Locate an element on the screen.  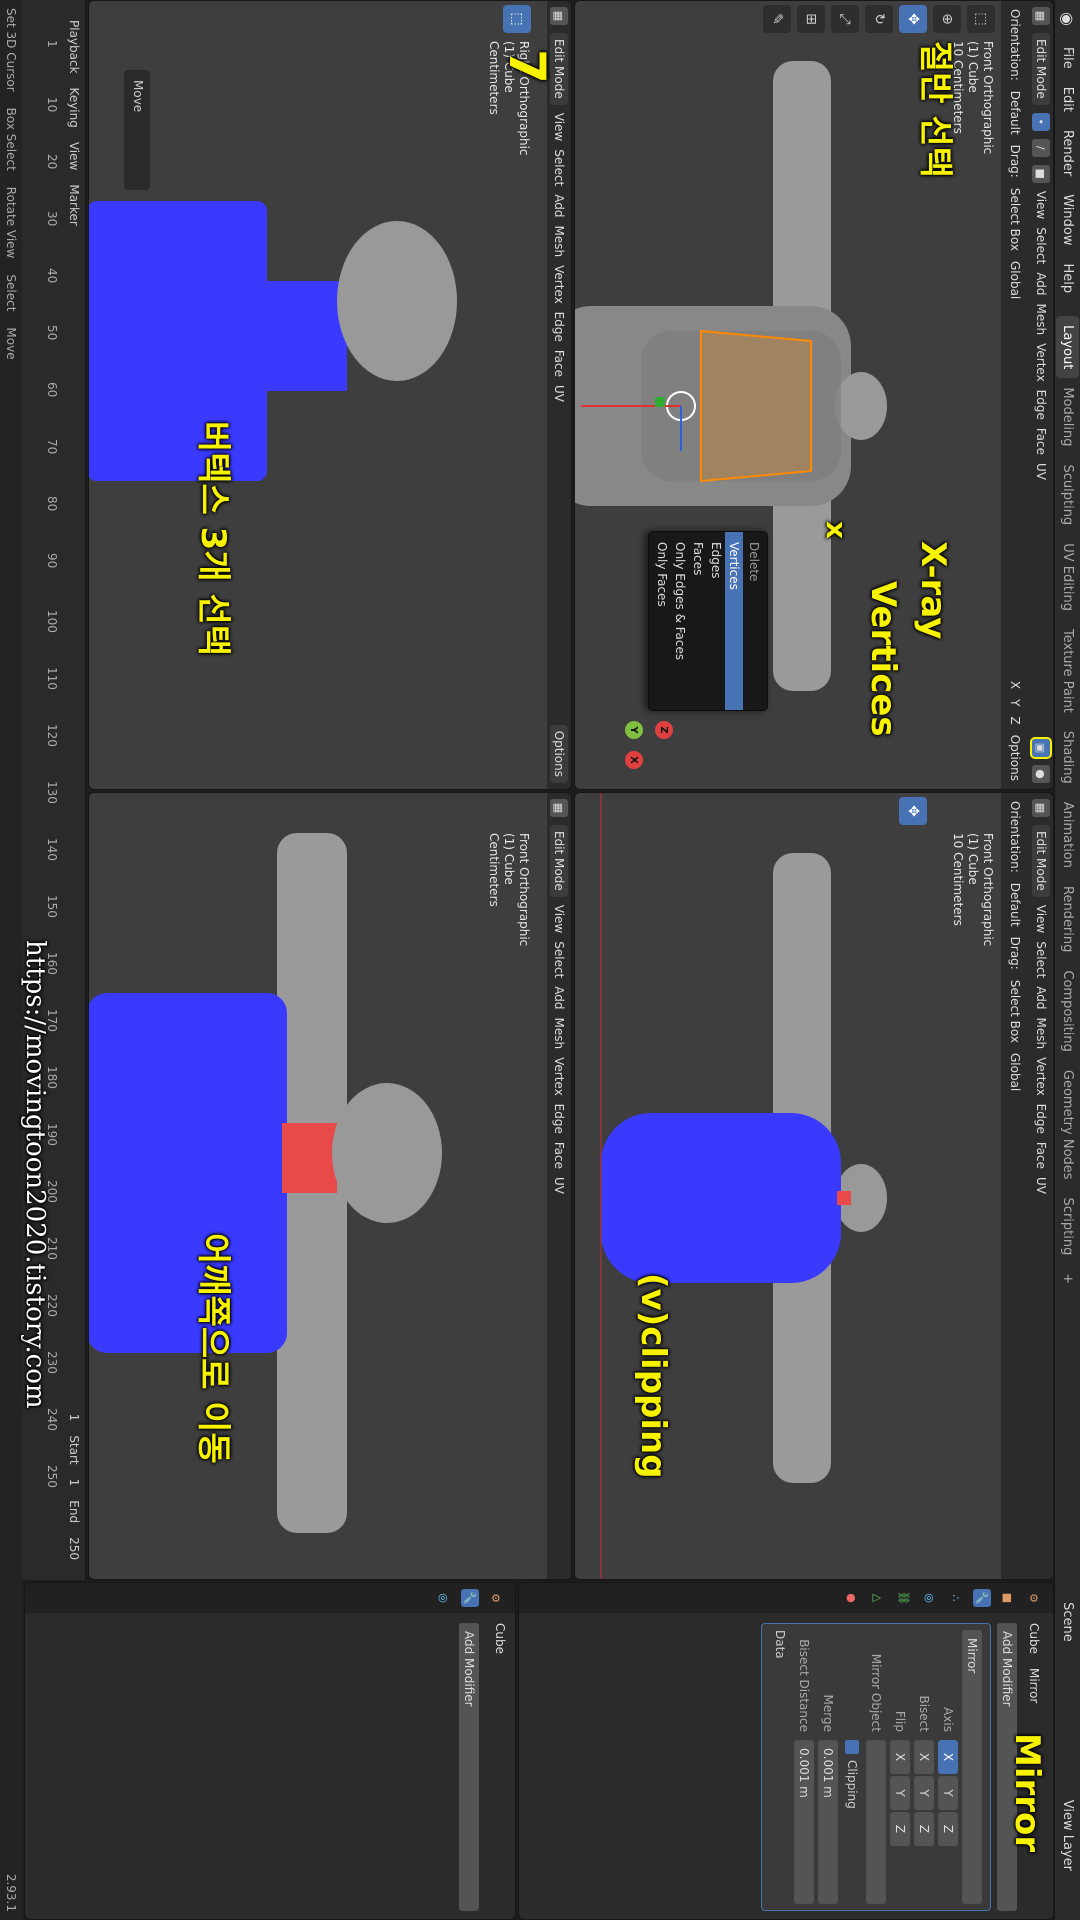
menu-file: File is located at coordinates (1067, 58).